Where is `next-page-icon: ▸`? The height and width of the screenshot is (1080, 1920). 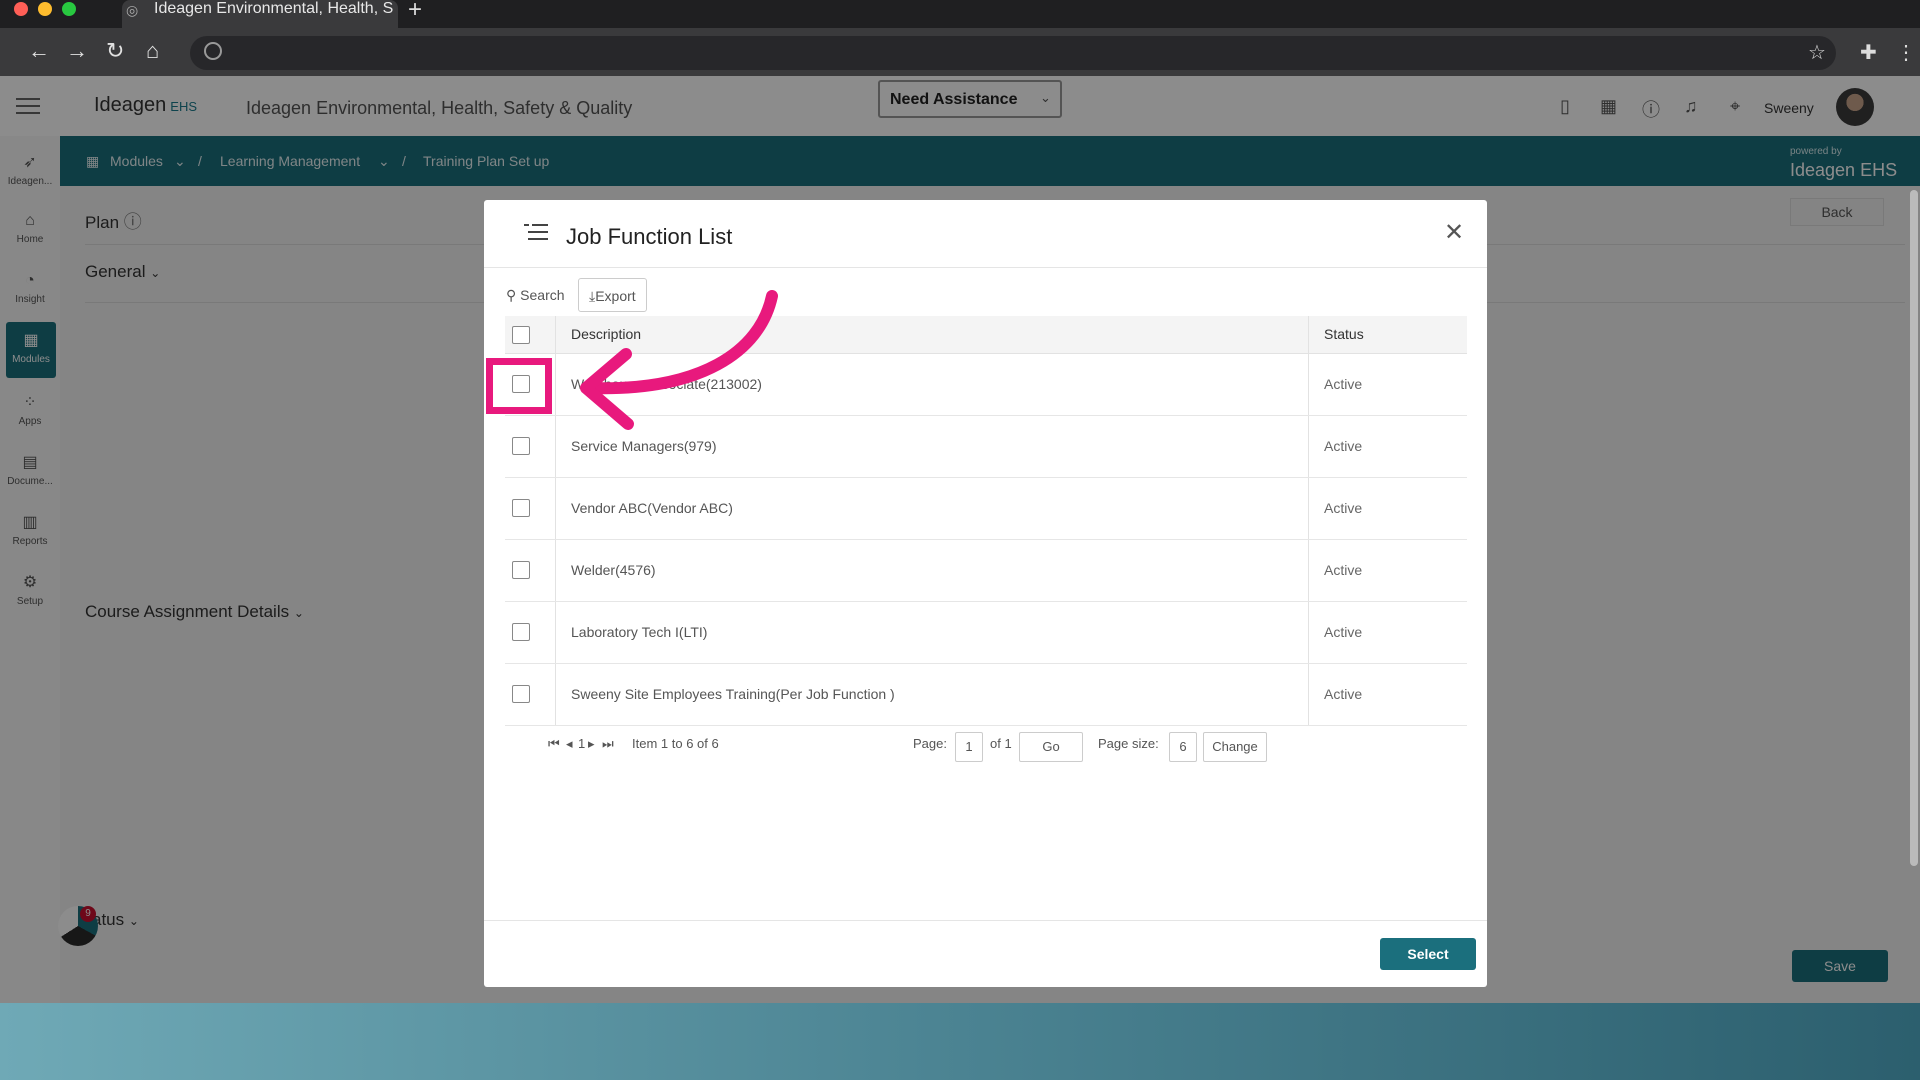 next-page-icon: ▸ is located at coordinates (591, 744).